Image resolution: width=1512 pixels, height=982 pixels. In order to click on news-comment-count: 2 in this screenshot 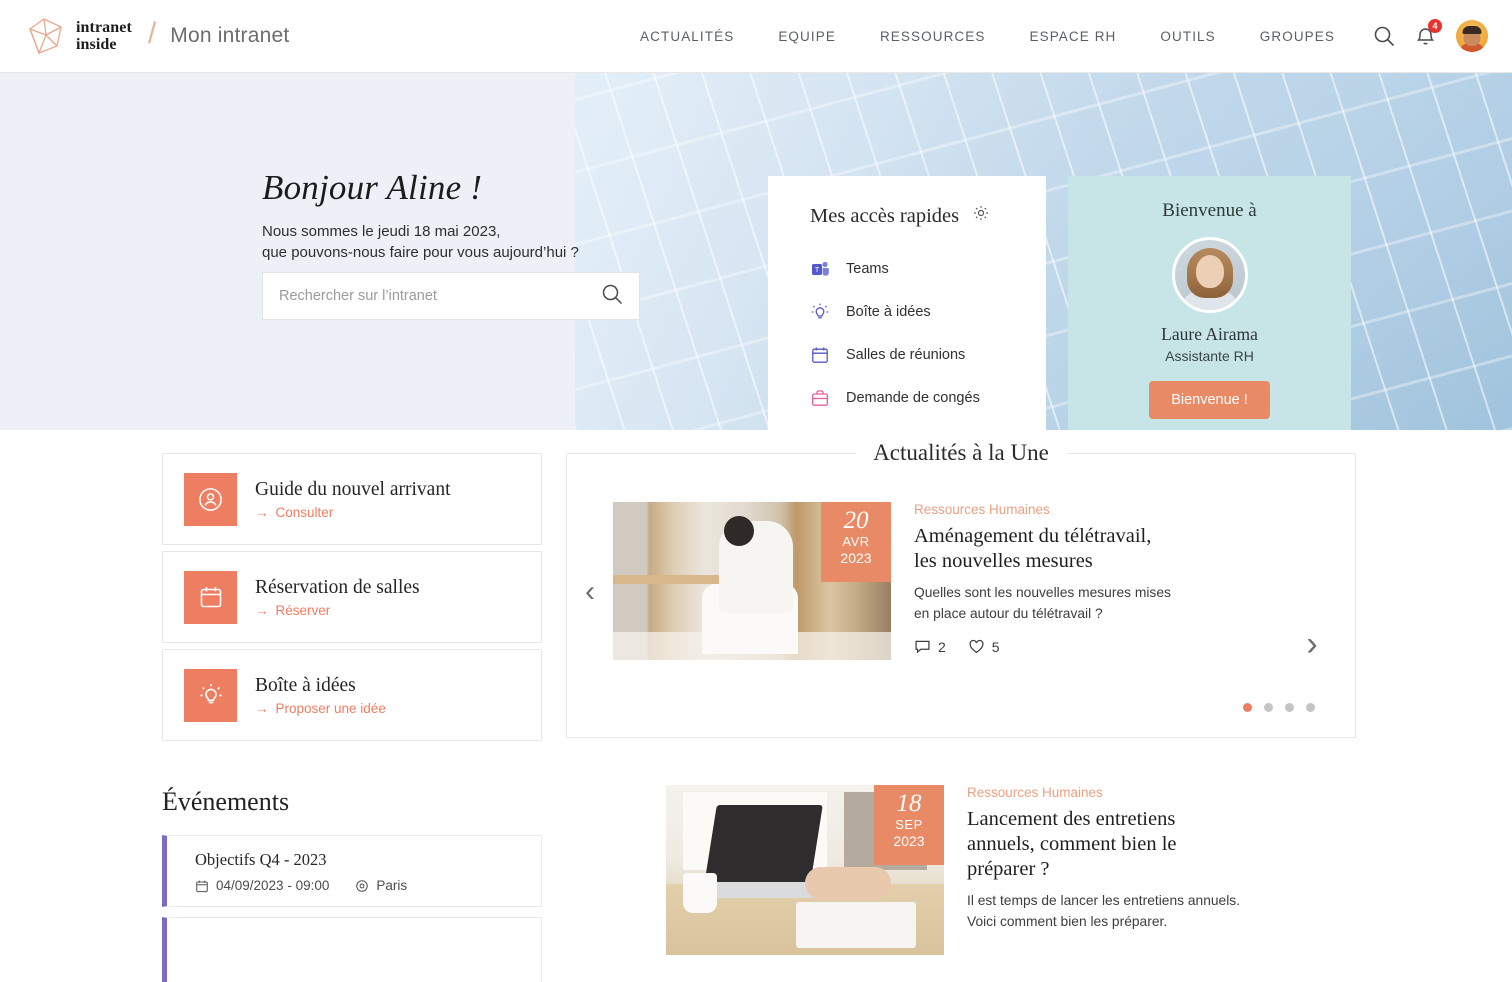, I will do `click(930, 646)`.